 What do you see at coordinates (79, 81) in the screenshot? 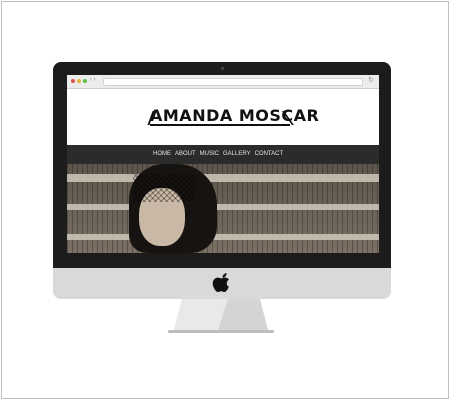
I see `minimize-window-icon` at bounding box center [79, 81].